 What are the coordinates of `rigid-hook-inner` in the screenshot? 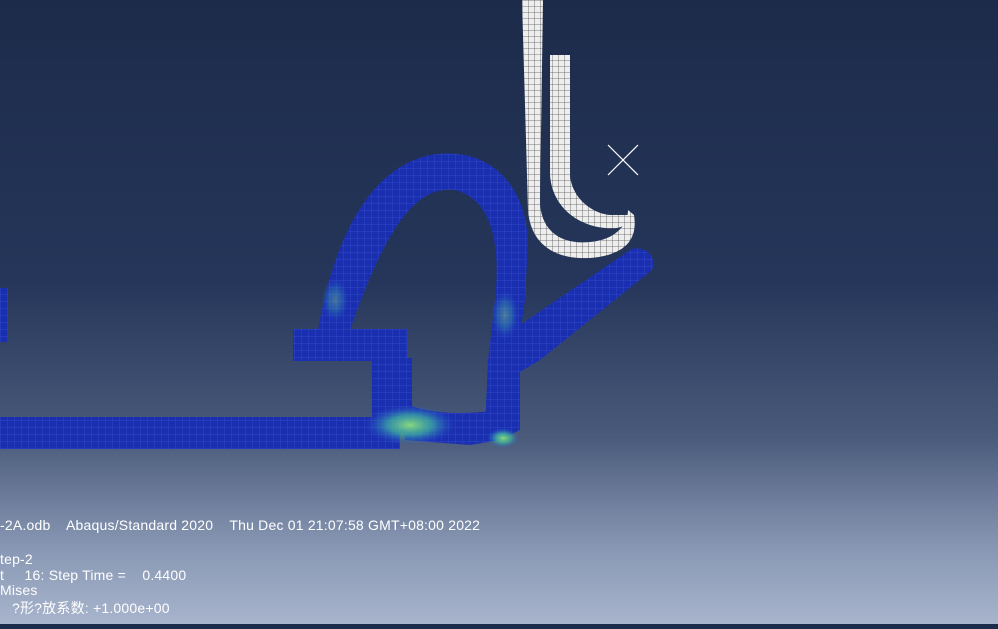 It's located at (590, 142).